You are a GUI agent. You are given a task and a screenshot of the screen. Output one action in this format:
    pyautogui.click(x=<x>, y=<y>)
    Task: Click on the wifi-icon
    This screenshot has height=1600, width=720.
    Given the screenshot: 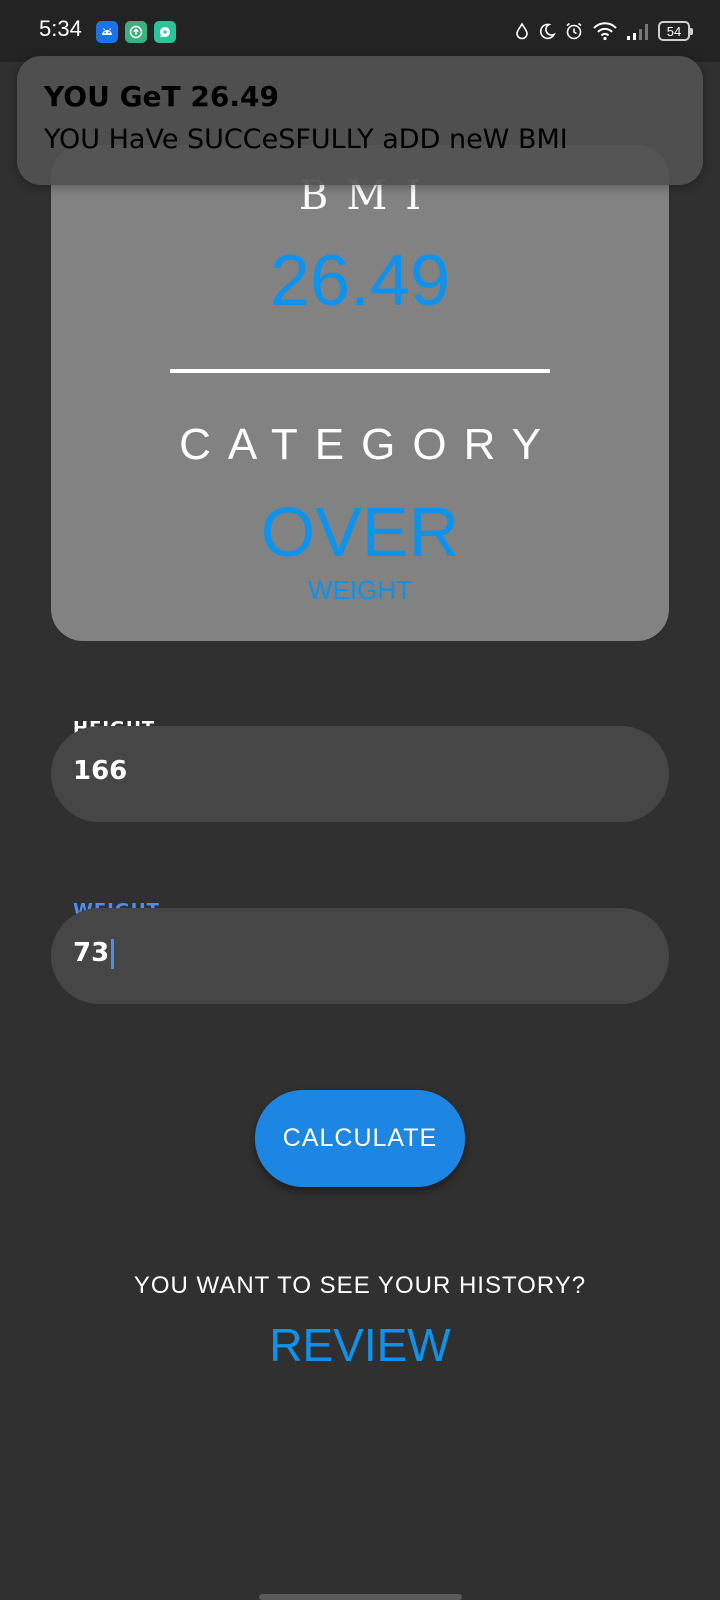 What is the action you would take?
    pyautogui.click(x=605, y=31)
    